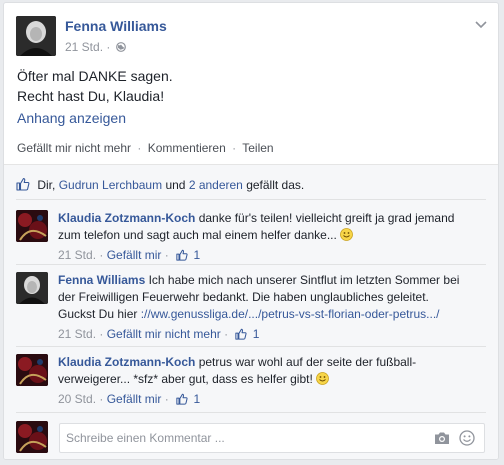 The width and height of the screenshot is (504, 465). I want to click on post-header: Fenna Williams 21 Std. ·, so click(251, 32).